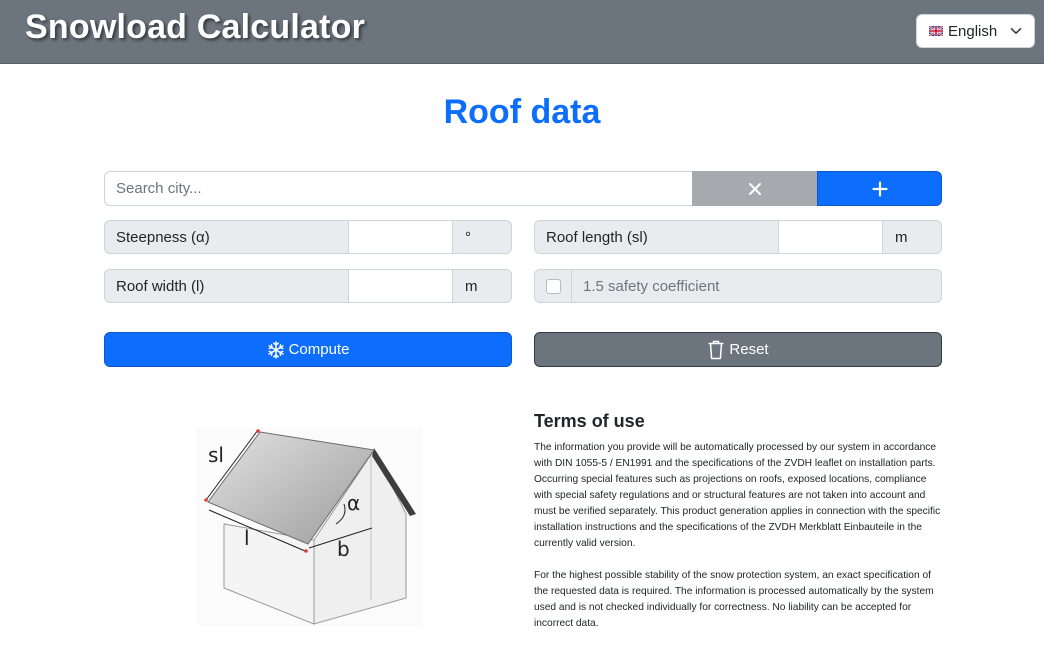 The height and width of the screenshot is (671, 1044). What do you see at coordinates (912, 237) in the screenshot?
I see `roof-length-unit: m` at bounding box center [912, 237].